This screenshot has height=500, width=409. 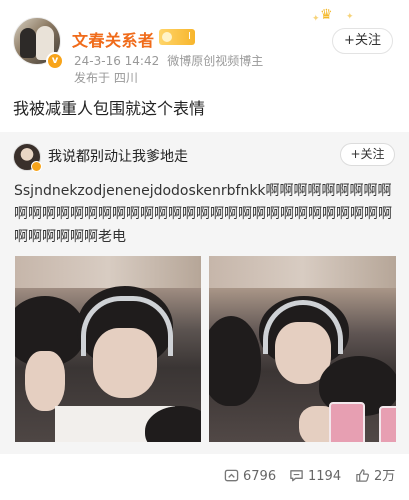 What do you see at coordinates (215, 61) in the screenshot?
I see `author-source: 微博原创视频博主` at bounding box center [215, 61].